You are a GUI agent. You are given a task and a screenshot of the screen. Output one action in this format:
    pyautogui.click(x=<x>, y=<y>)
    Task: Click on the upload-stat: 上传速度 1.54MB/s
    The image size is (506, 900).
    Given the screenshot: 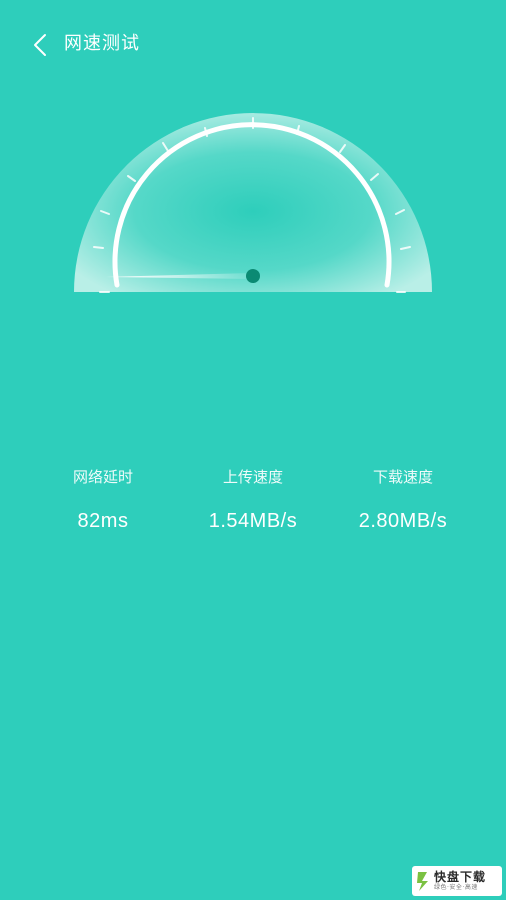 What is the action you would take?
    pyautogui.click(x=253, y=500)
    